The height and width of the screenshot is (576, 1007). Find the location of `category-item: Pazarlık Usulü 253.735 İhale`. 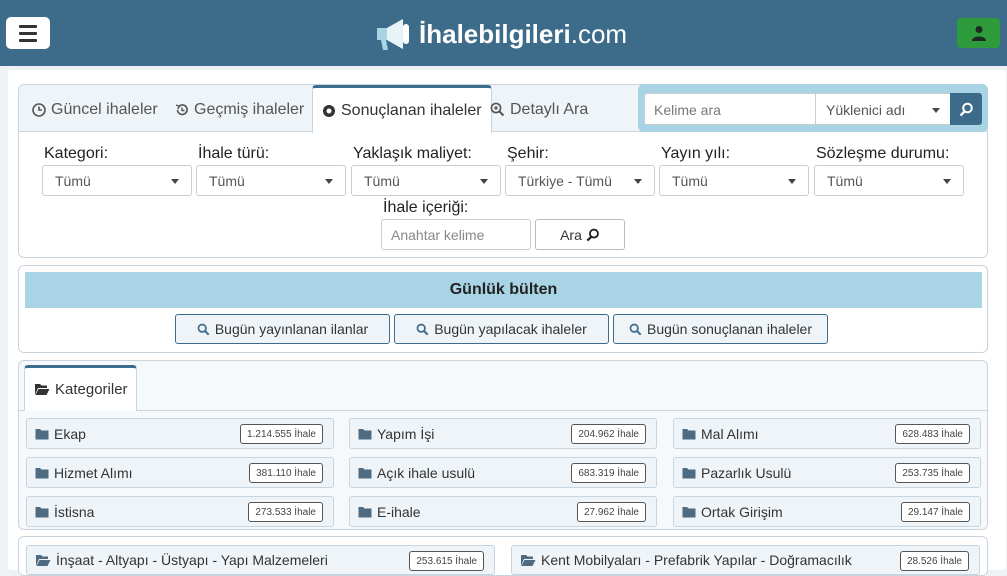

category-item: Pazarlık Usulü 253.735 İhale is located at coordinates (827, 472).